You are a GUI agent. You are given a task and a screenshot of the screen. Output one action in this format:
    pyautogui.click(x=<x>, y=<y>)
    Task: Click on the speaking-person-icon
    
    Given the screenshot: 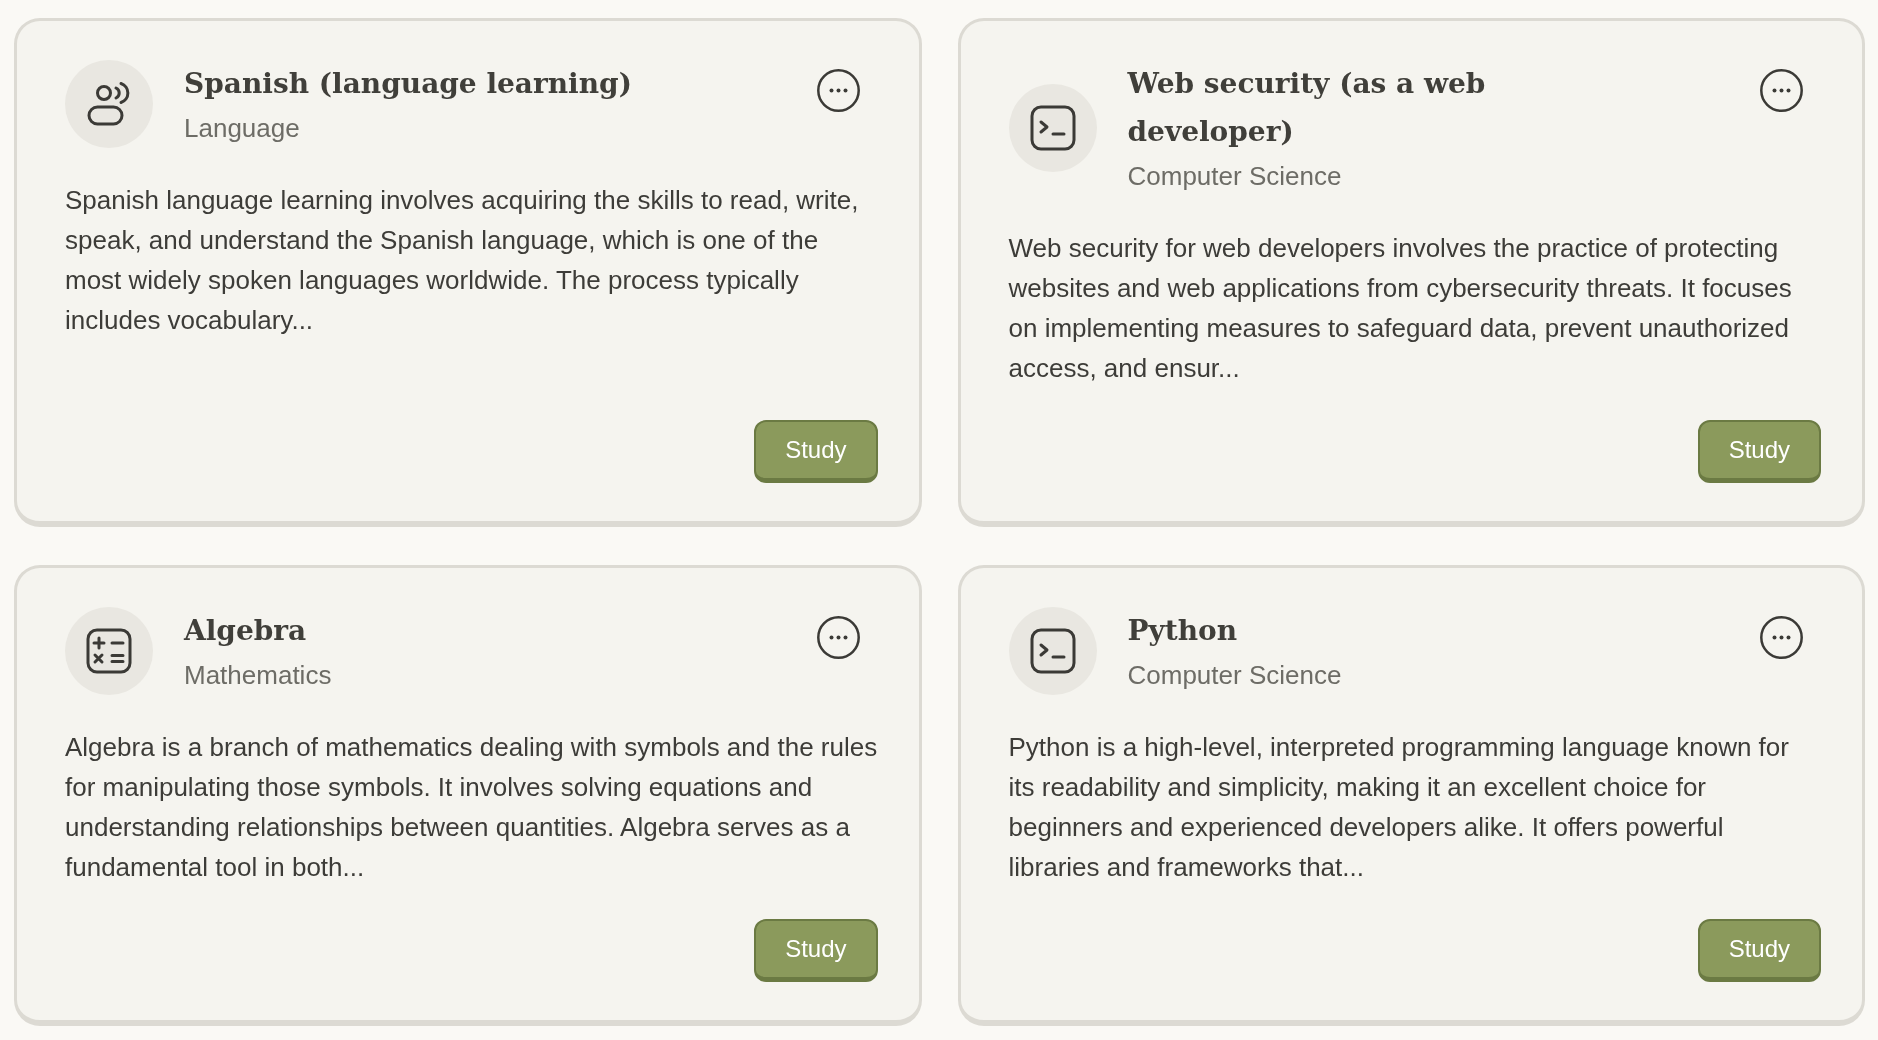 What is the action you would take?
    pyautogui.click(x=109, y=104)
    